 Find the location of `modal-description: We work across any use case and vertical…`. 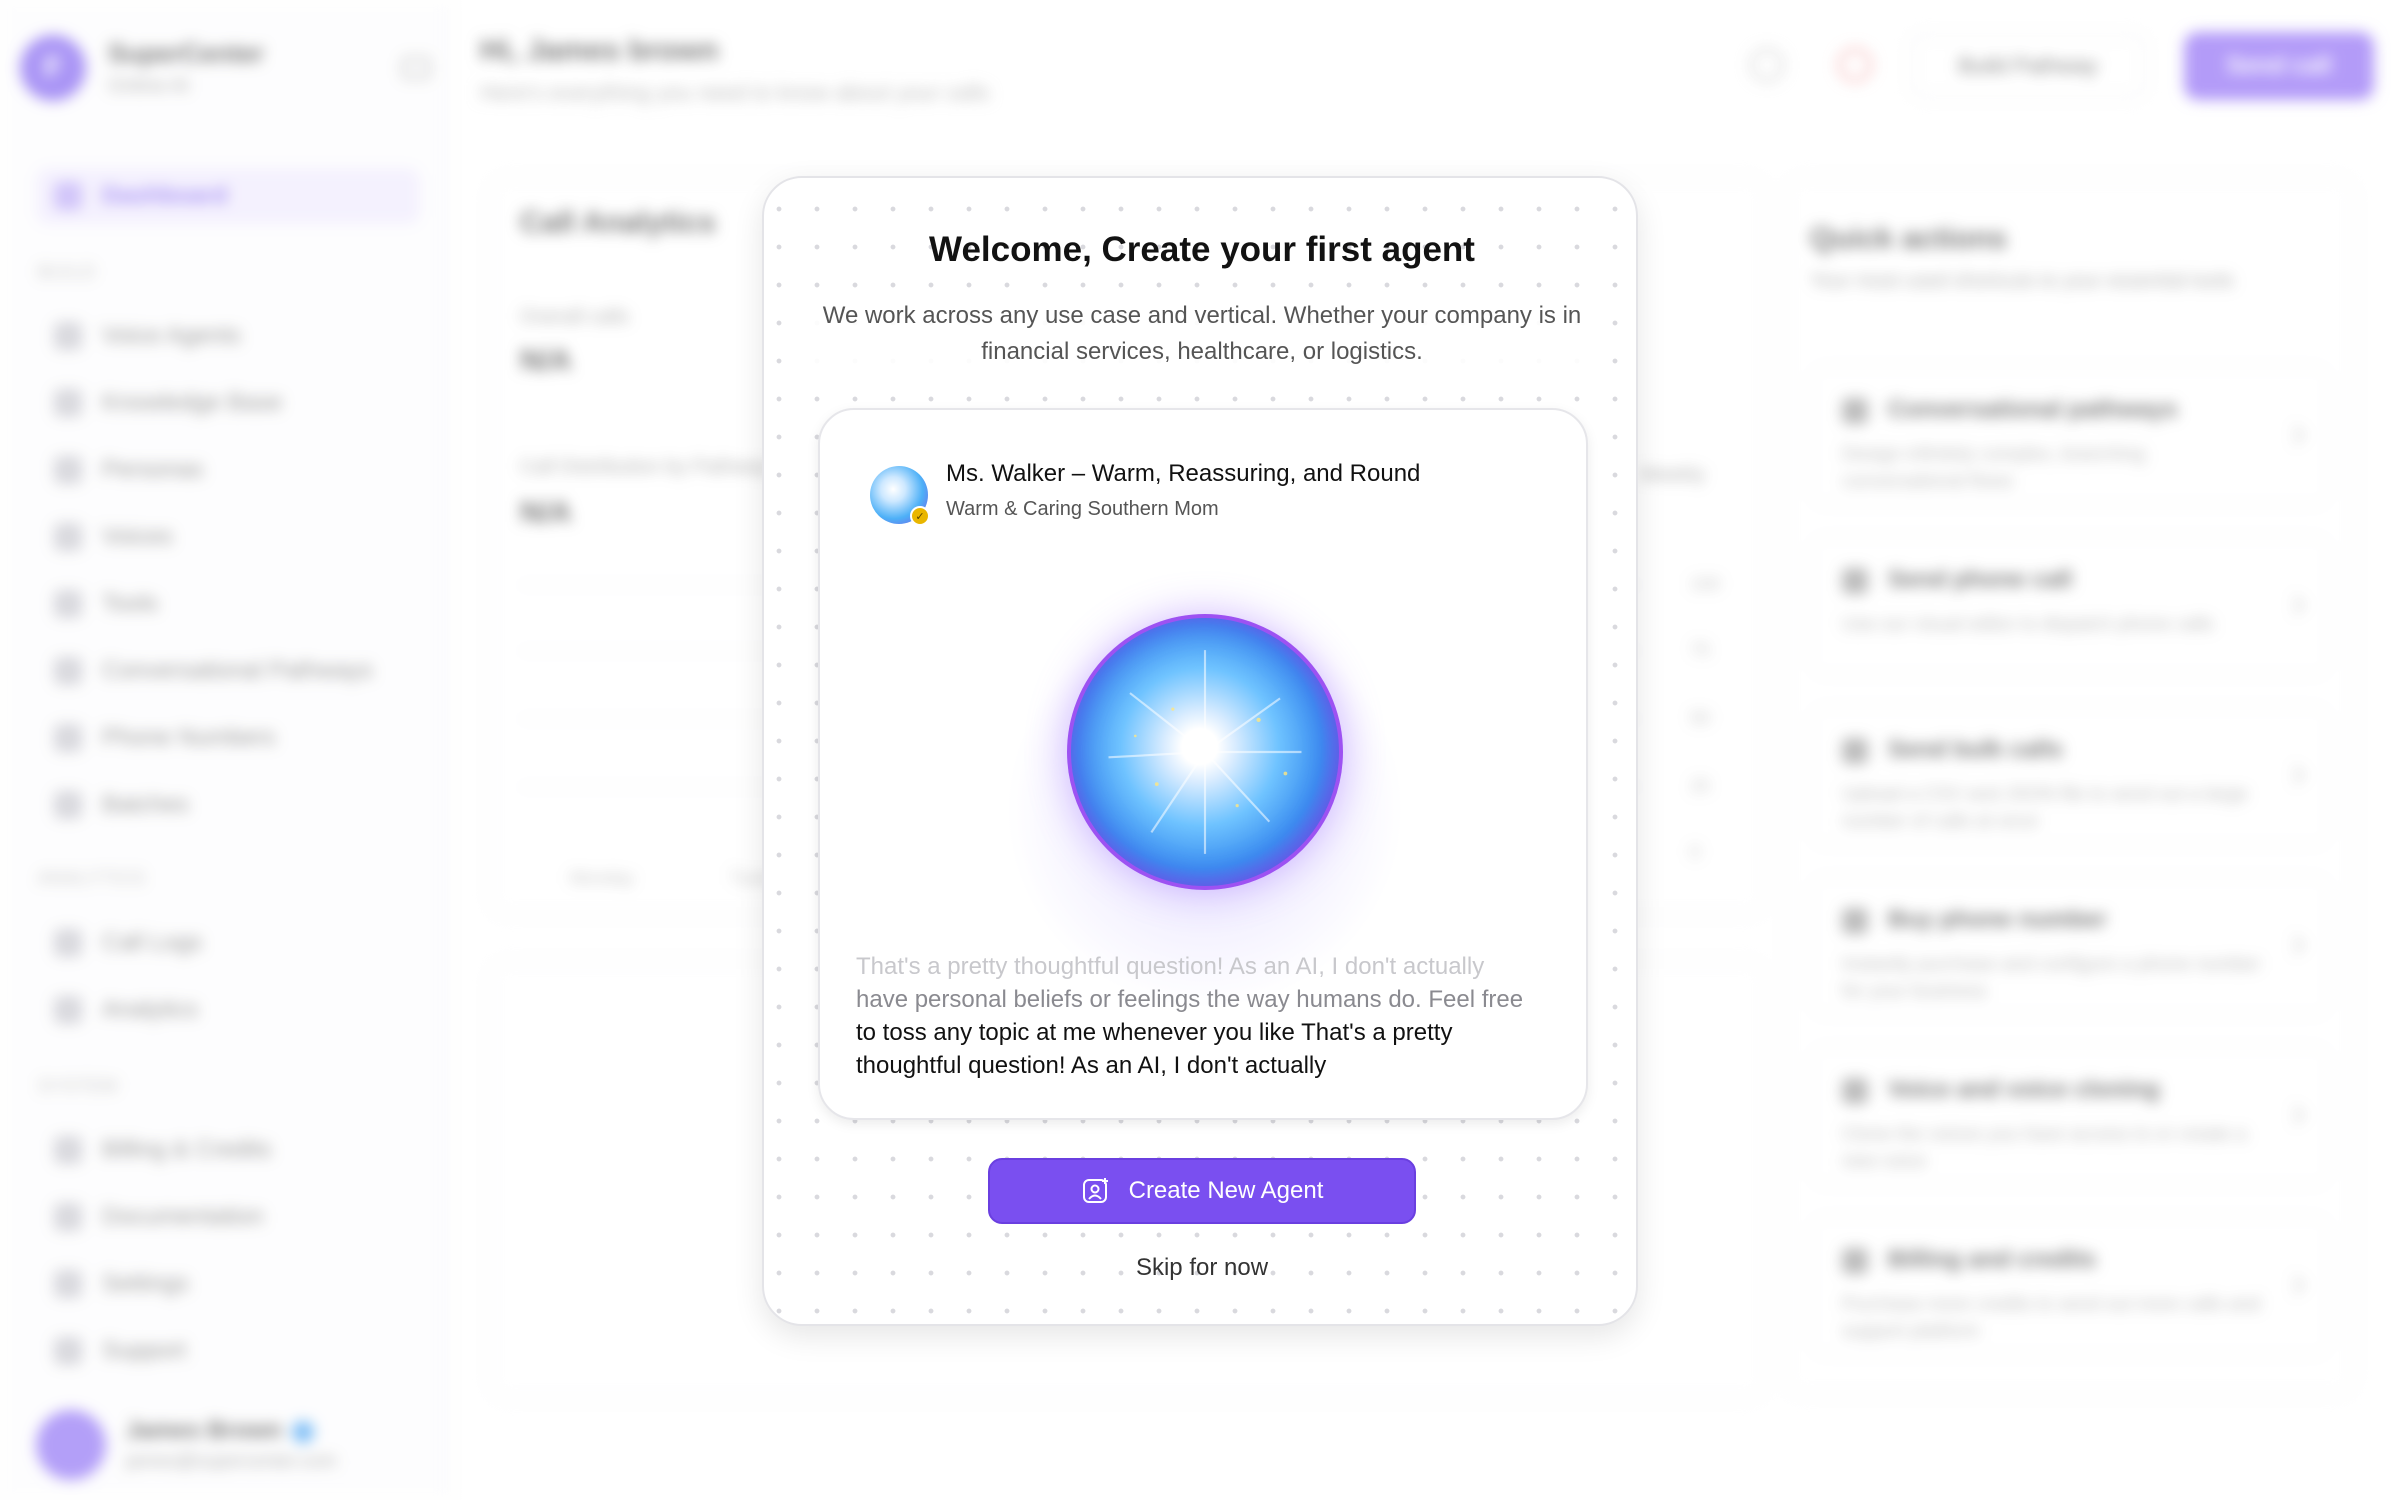

modal-description: We work across any use case and vertical… is located at coordinates (1202, 334).